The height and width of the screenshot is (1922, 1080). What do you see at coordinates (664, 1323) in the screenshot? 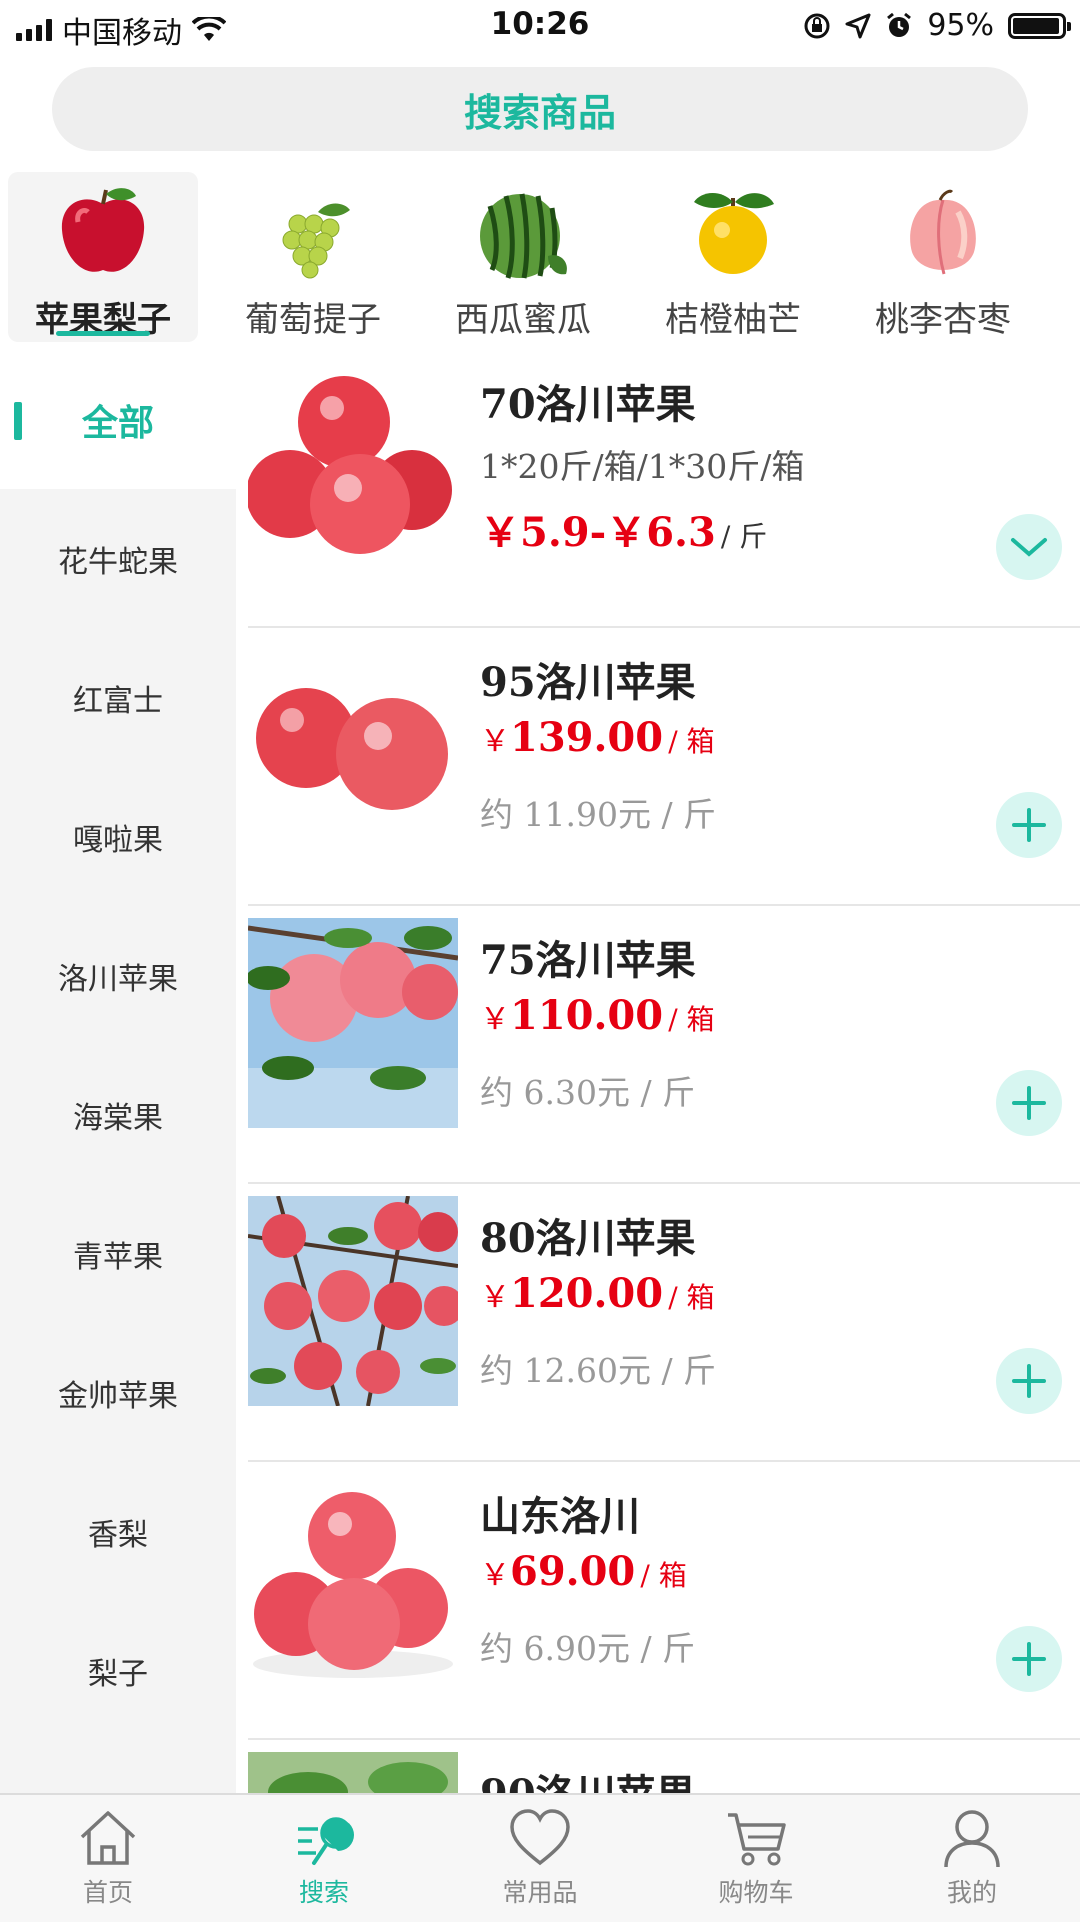
I see `product-item: 80洛川苹果 ￥120.00 / 箱 约 12.60元 / 斤` at bounding box center [664, 1323].